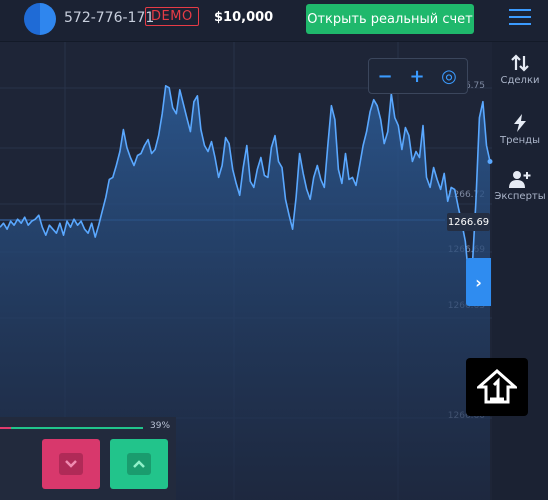 The width and height of the screenshot is (548, 500). I want to click on right-sidebar: Сделки Тренды Эксперты, so click(520, 142).